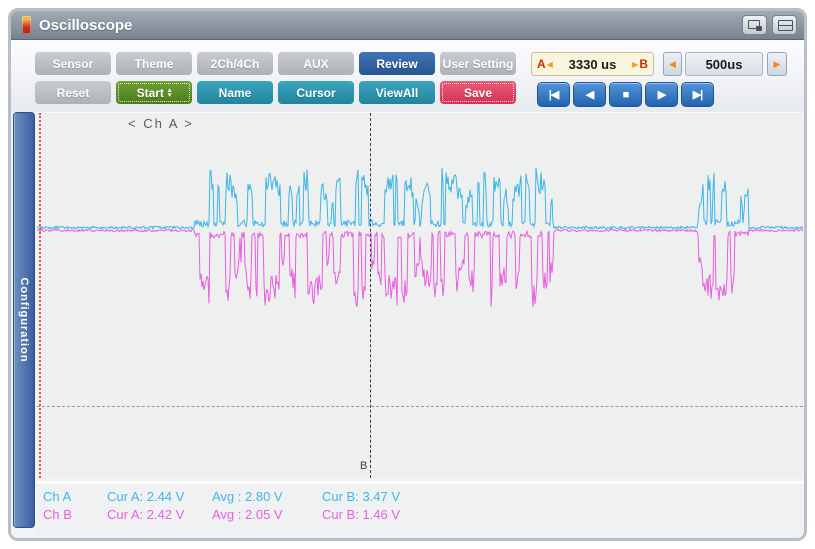  What do you see at coordinates (316, 92) in the screenshot?
I see `cursor-button: Cursor` at bounding box center [316, 92].